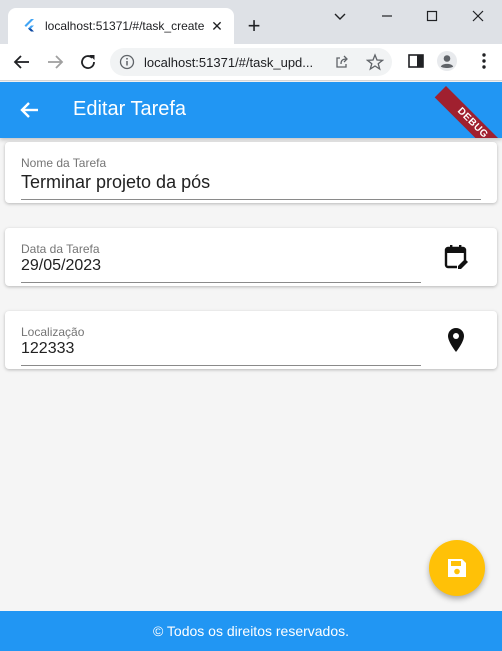 The height and width of the screenshot is (651, 502). I want to click on browser-tabstrip: localhost:51371/#/task_create ✕ +, so click(251, 22).